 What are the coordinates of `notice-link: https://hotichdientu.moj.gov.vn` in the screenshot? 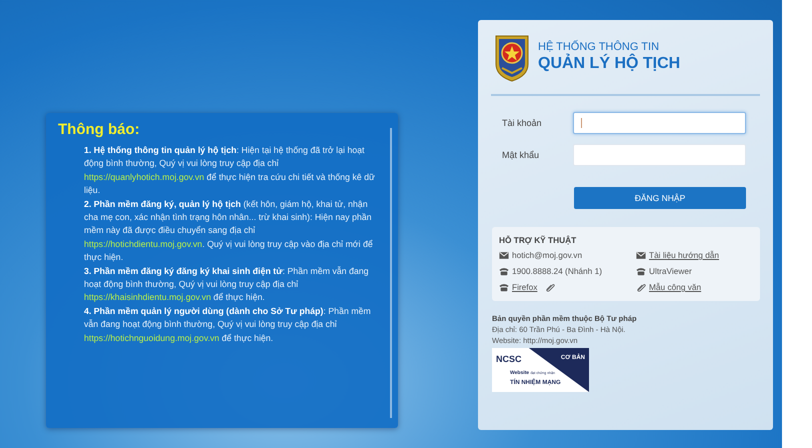 It's located at (143, 243).